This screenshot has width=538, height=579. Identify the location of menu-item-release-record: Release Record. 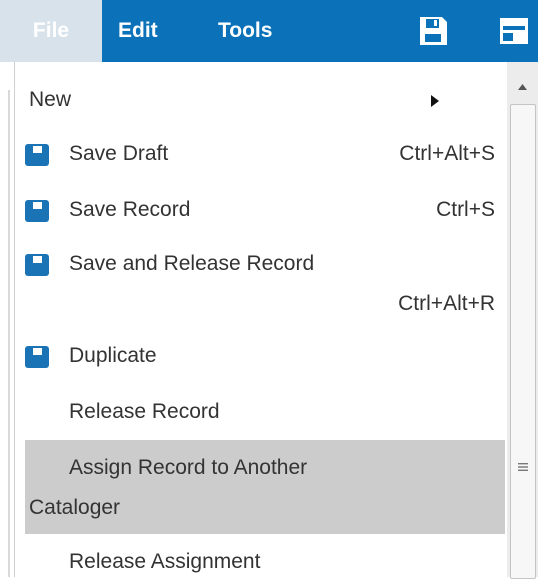
(265, 412).